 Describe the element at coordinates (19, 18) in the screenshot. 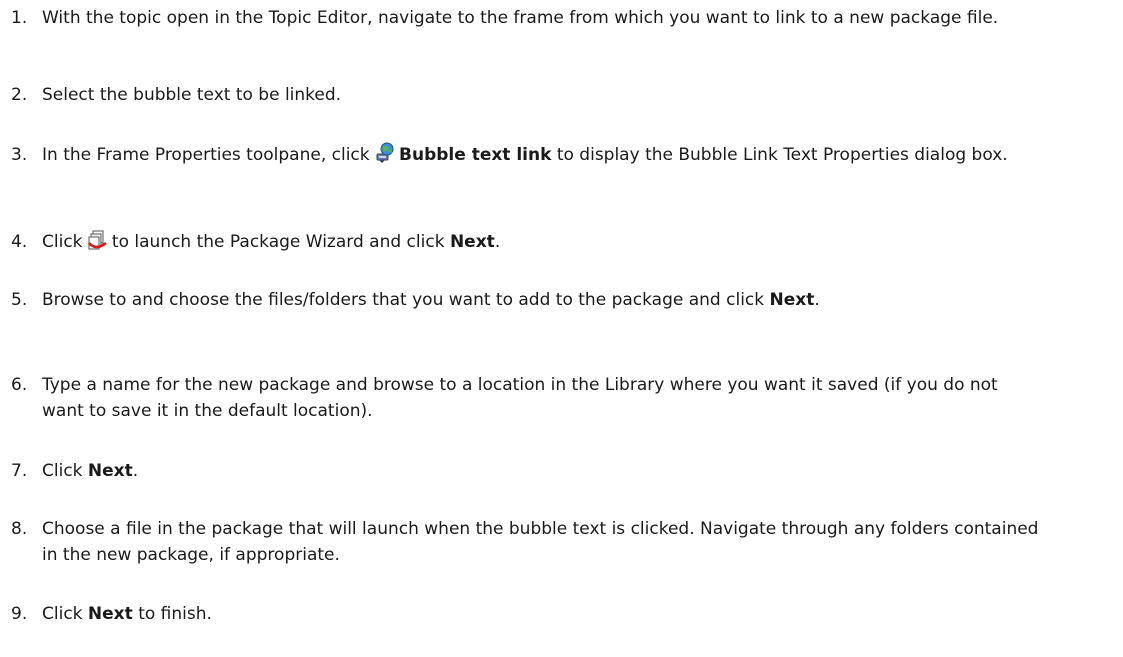

I see `step-number: 1.` at that location.